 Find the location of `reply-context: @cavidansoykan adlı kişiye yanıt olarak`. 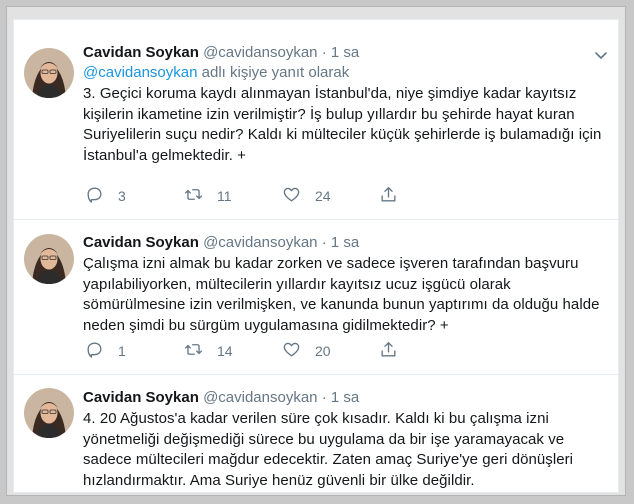

reply-context: @cavidansoykan adlı kişiye yanıt olarak is located at coordinates (345, 73).